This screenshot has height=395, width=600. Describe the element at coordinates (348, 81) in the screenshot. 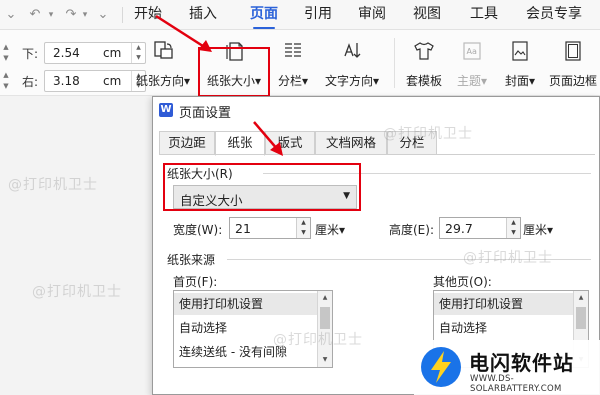

I see `text-direction-label: 文字方向` at that location.